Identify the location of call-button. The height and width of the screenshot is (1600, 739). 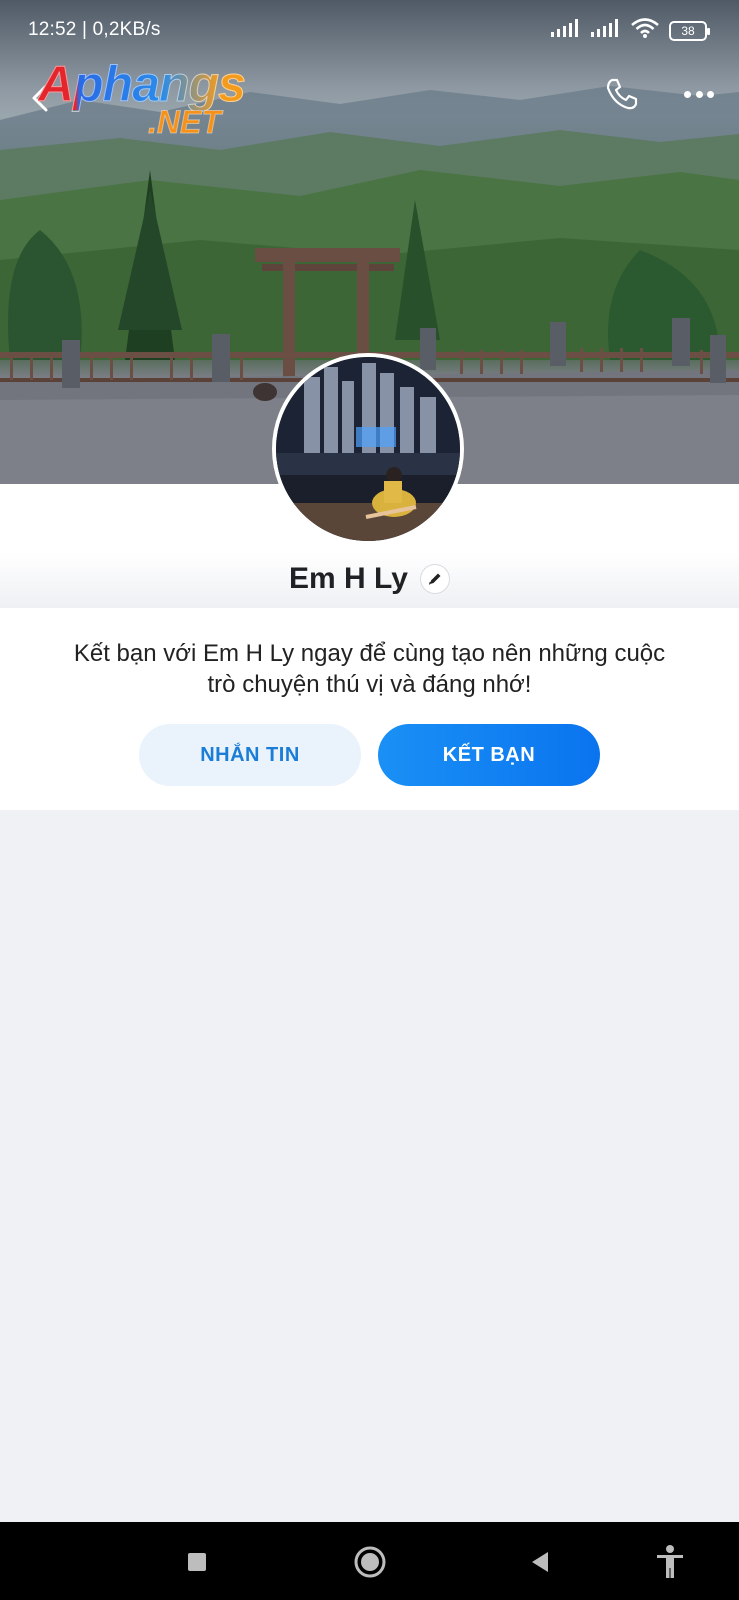
(622, 94).